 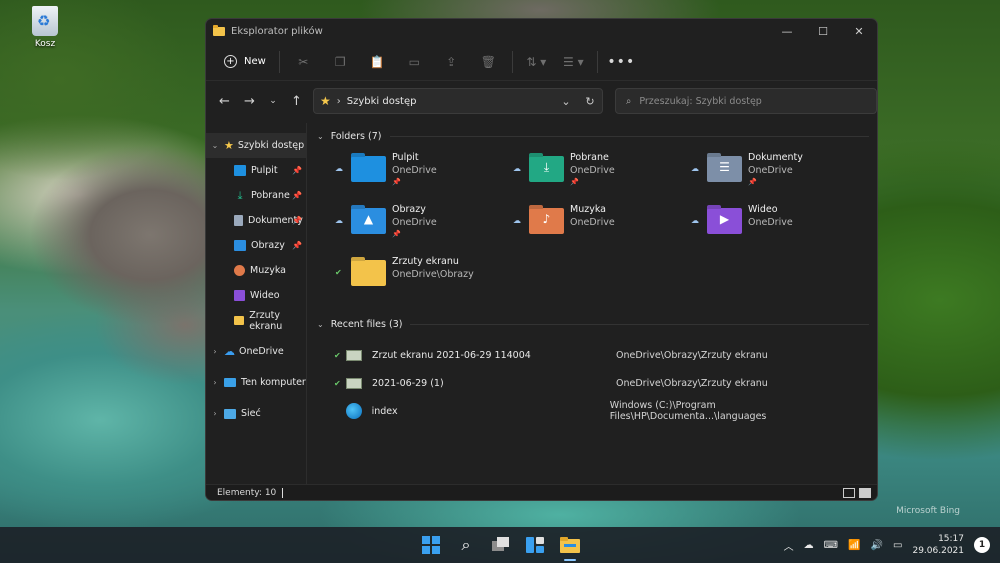 I want to click on sidebar-item-obrazy: Obrazy 📌, so click(x=256, y=245).